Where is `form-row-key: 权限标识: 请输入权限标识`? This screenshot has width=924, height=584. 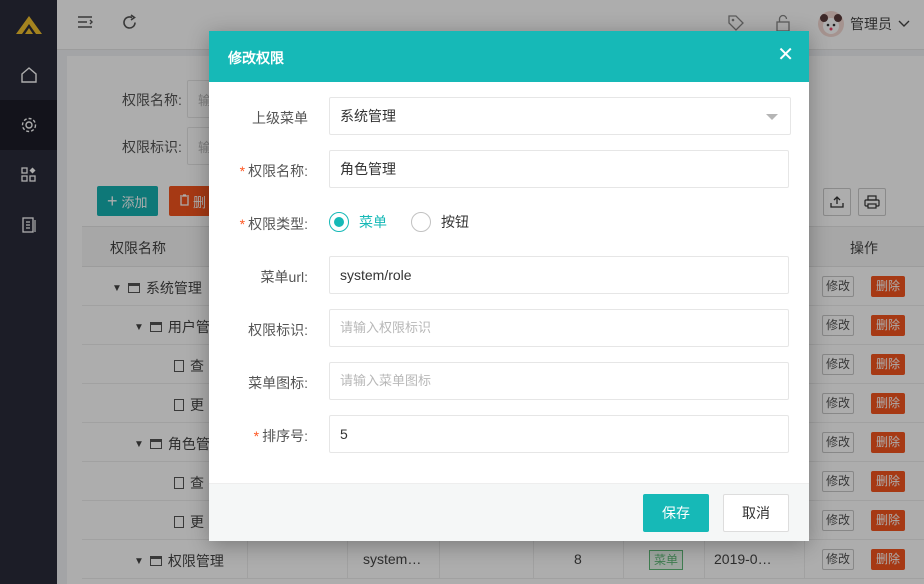 form-row-key: 权限标识: 请输入权限标识 is located at coordinates (509, 329).